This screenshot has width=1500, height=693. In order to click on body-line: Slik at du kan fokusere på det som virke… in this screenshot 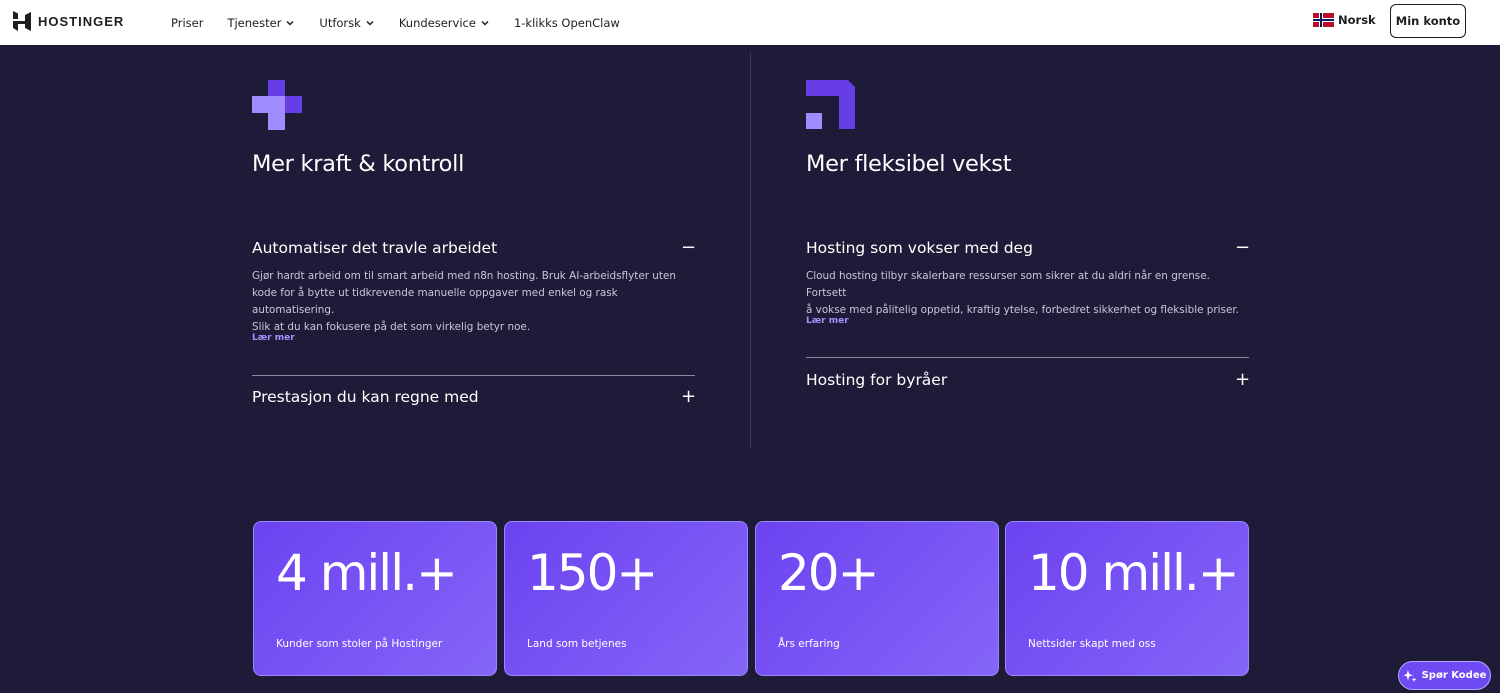, I will do `click(391, 327)`.